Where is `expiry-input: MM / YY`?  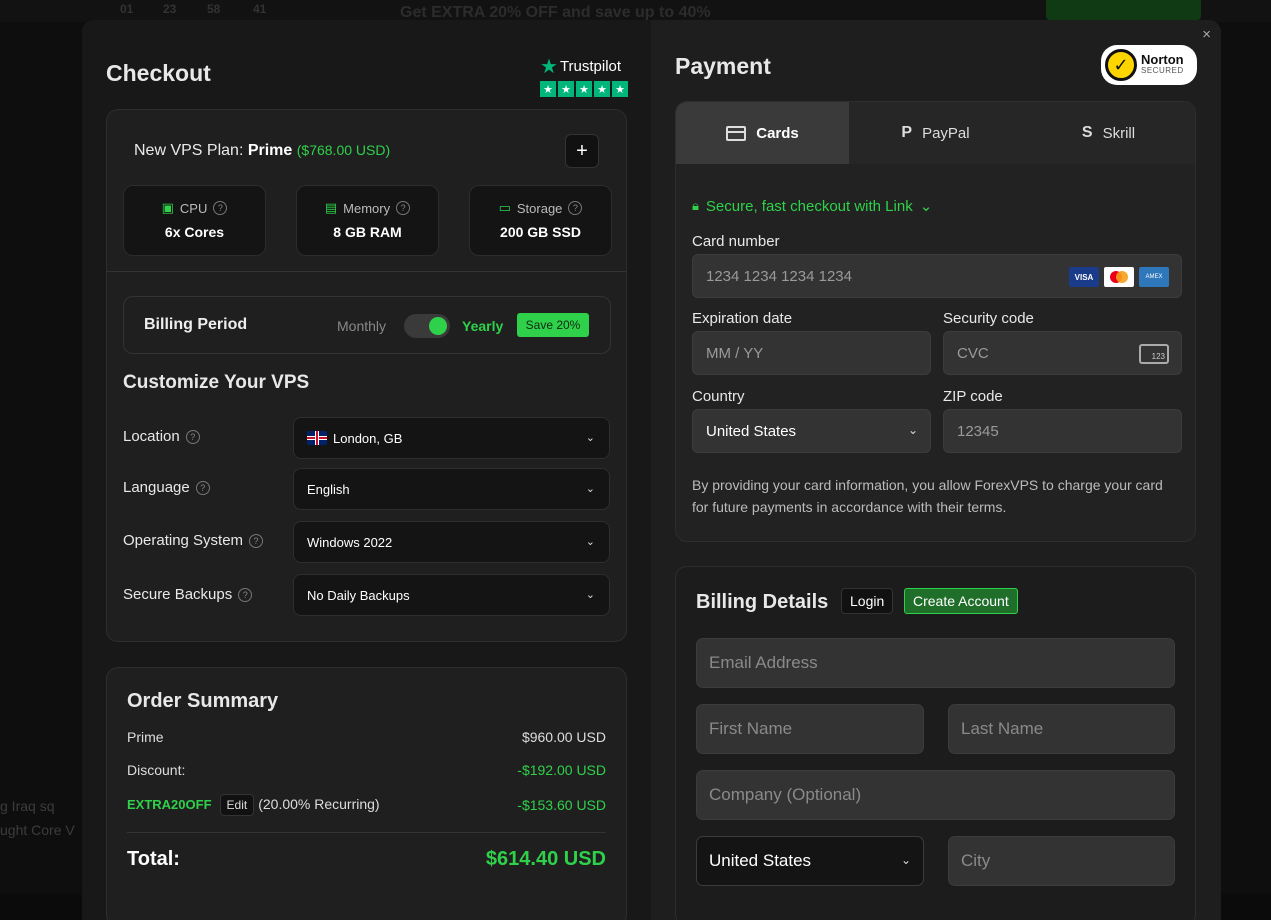
expiry-input: MM / YY is located at coordinates (811, 353).